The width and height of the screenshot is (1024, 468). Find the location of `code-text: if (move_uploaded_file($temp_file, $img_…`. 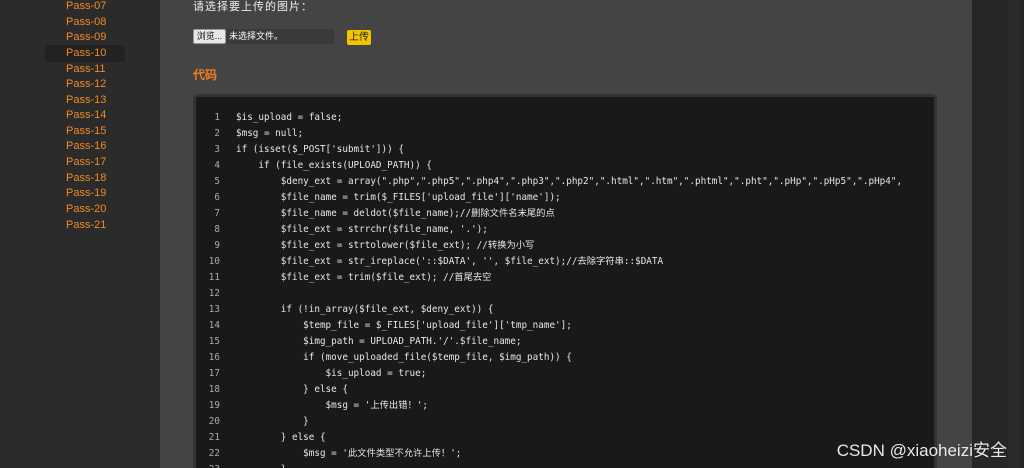

code-text: if (move_uploaded_file($temp_file, $img_… is located at coordinates (404, 357).